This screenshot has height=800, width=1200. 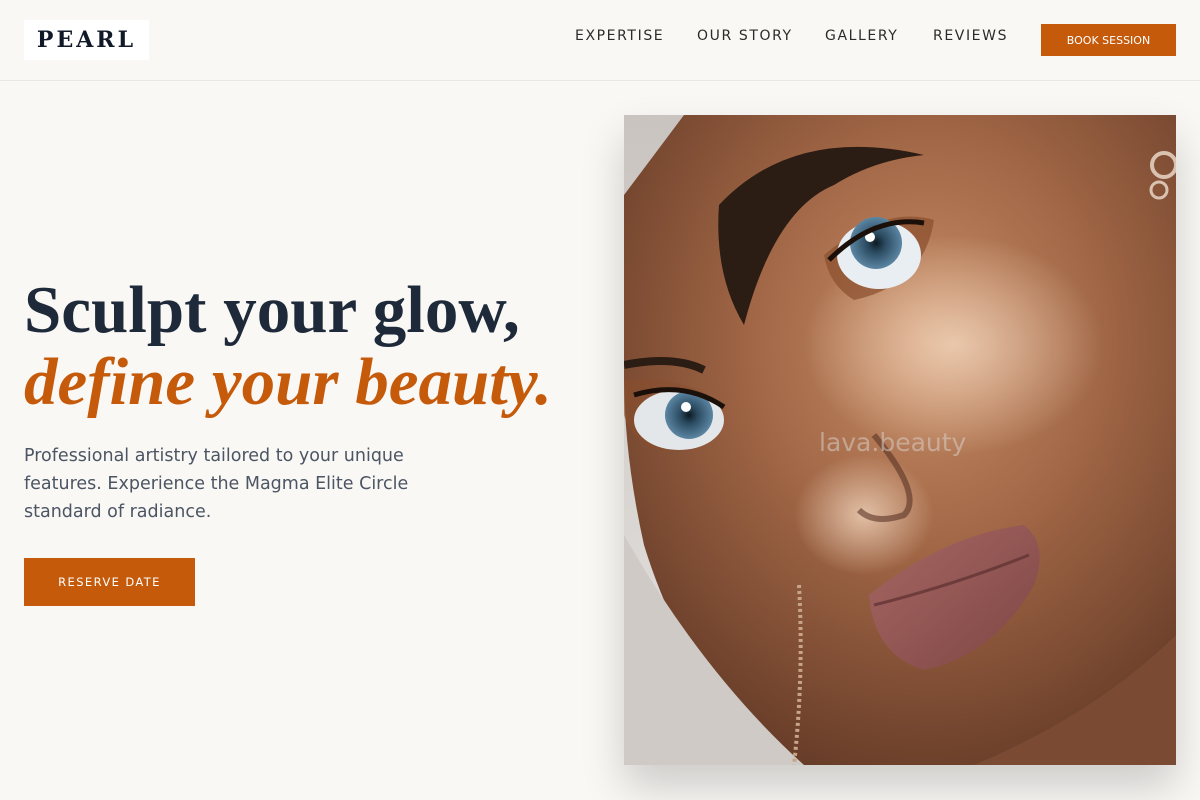 I want to click on nav-link-gallery: GALLERY, so click(x=861, y=36).